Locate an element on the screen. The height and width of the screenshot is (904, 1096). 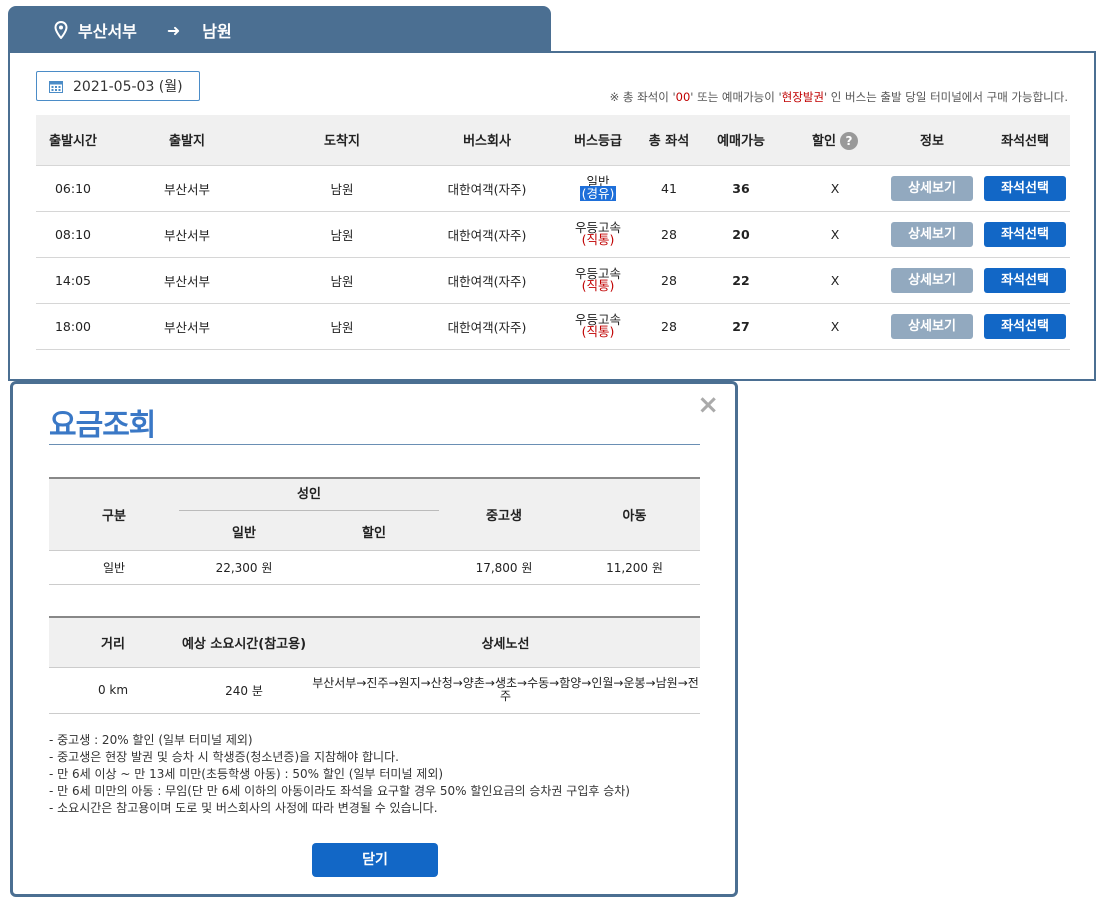
fare-student: 17,800 원 is located at coordinates (504, 567).